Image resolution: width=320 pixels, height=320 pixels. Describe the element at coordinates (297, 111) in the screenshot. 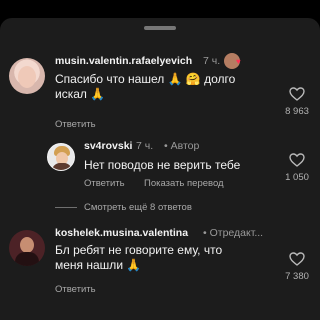

I see `like-count: 8 963` at that location.